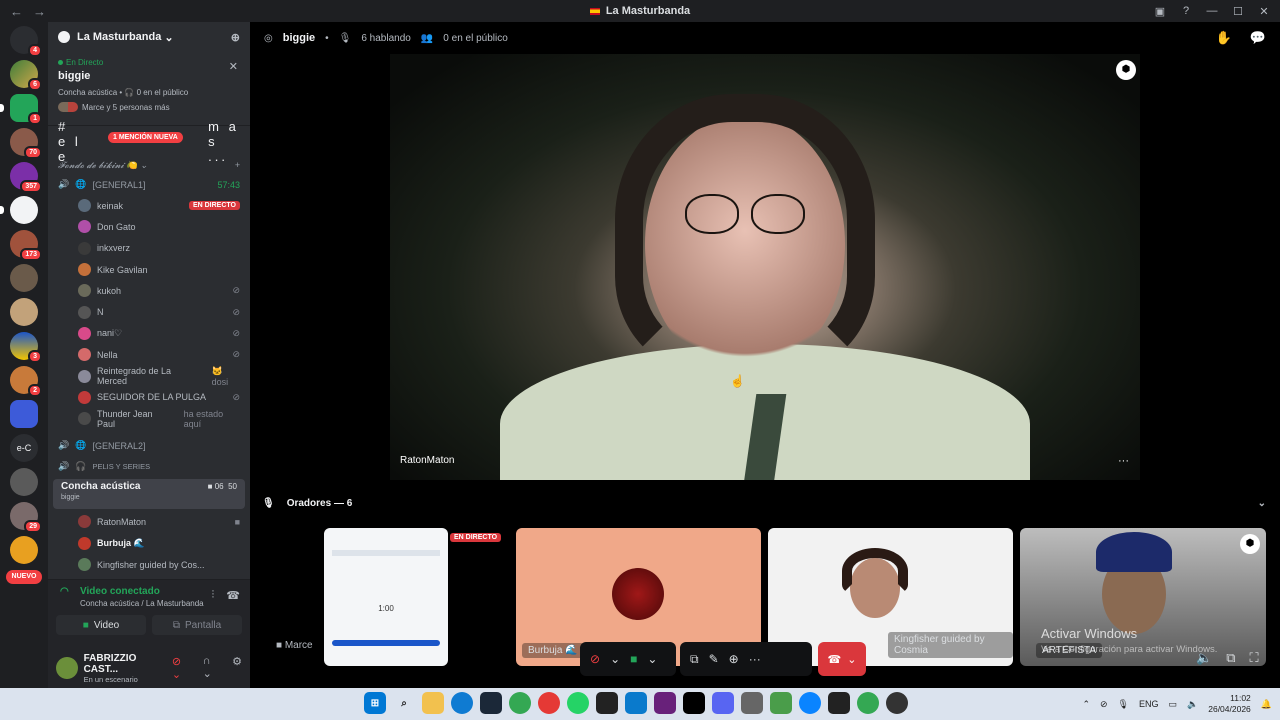 Image resolution: width=1280 pixels, height=720 pixels. What do you see at coordinates (1253, 658) in the screenshot?
I see `fullscreen-icon: ⛶` at bounding box center [1253, 658].